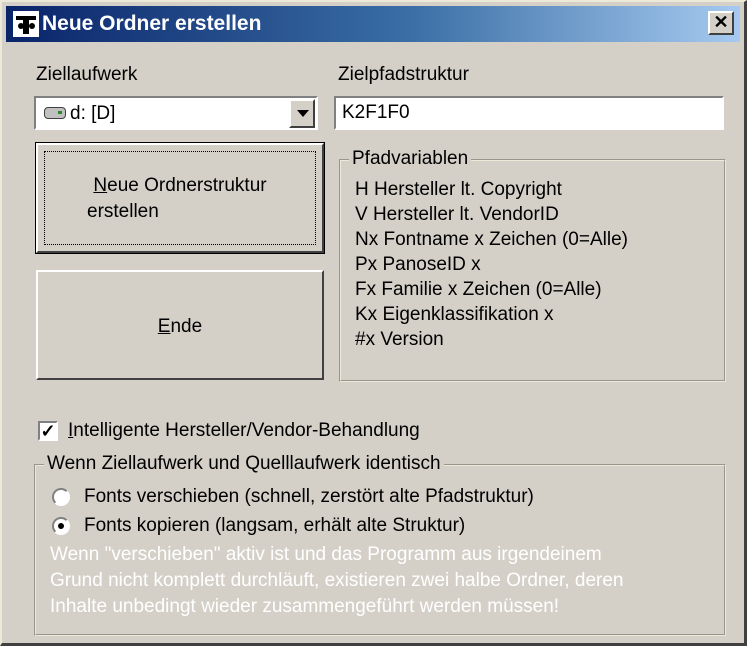  I want to click on pfadvariable-item: #x Version, so click(399, 339).